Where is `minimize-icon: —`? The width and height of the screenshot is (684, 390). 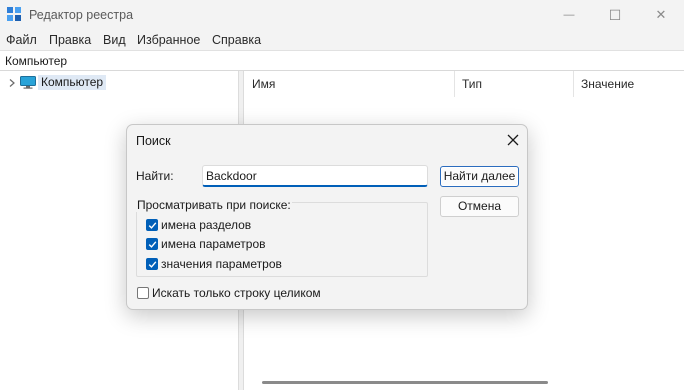 minimize-icon: — is located at coordinates (569, 15).